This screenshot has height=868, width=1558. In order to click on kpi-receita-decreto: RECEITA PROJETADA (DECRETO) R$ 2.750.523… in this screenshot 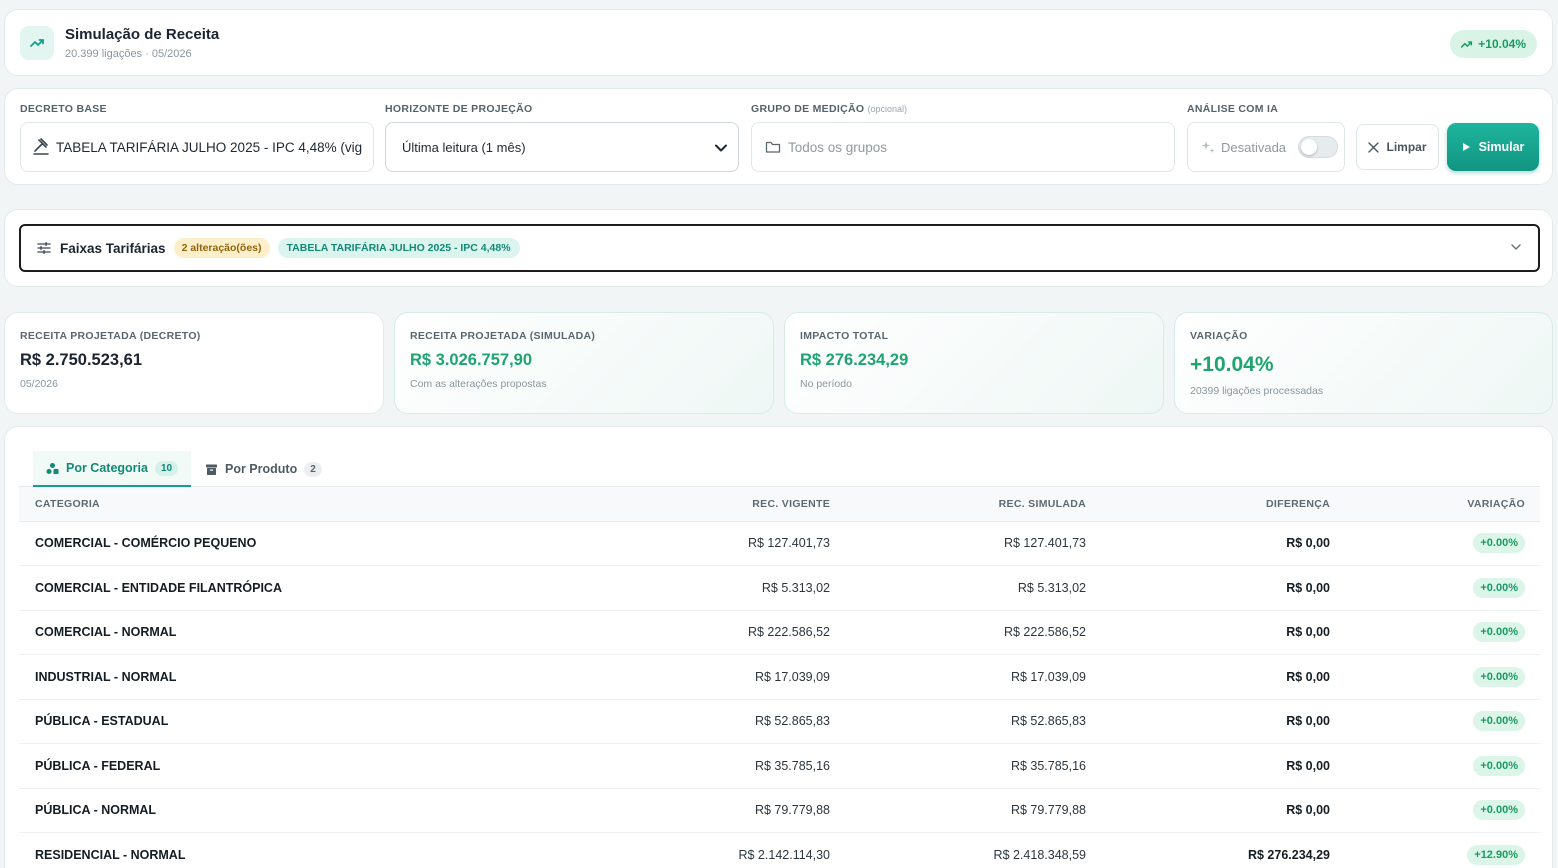, I will do `click(194, 363)`.